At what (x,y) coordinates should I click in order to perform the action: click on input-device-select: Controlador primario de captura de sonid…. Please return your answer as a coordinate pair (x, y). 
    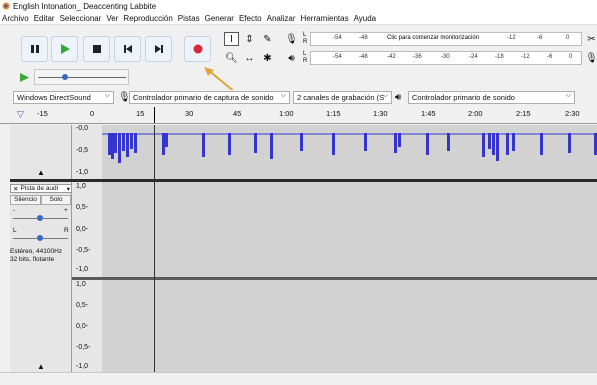
    Looking at the image, I should click on (209, 97).